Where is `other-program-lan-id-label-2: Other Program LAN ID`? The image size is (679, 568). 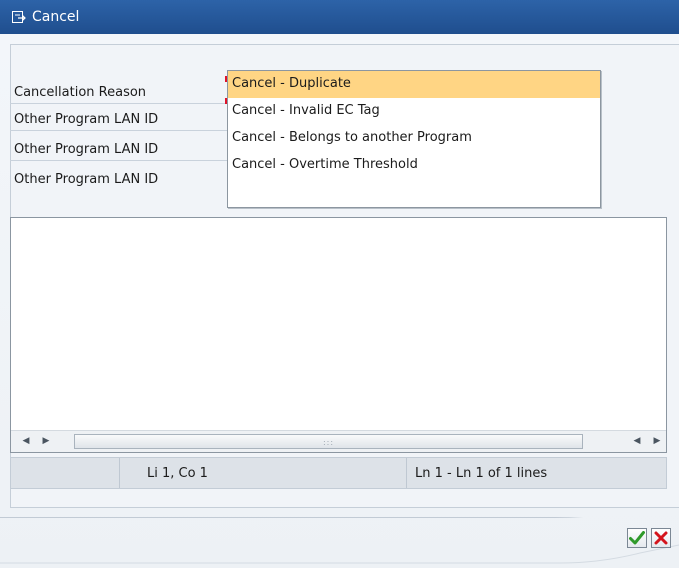 other-program-lan-id-label-2: Other Program LAN ID is located at coordinates (86, 149).